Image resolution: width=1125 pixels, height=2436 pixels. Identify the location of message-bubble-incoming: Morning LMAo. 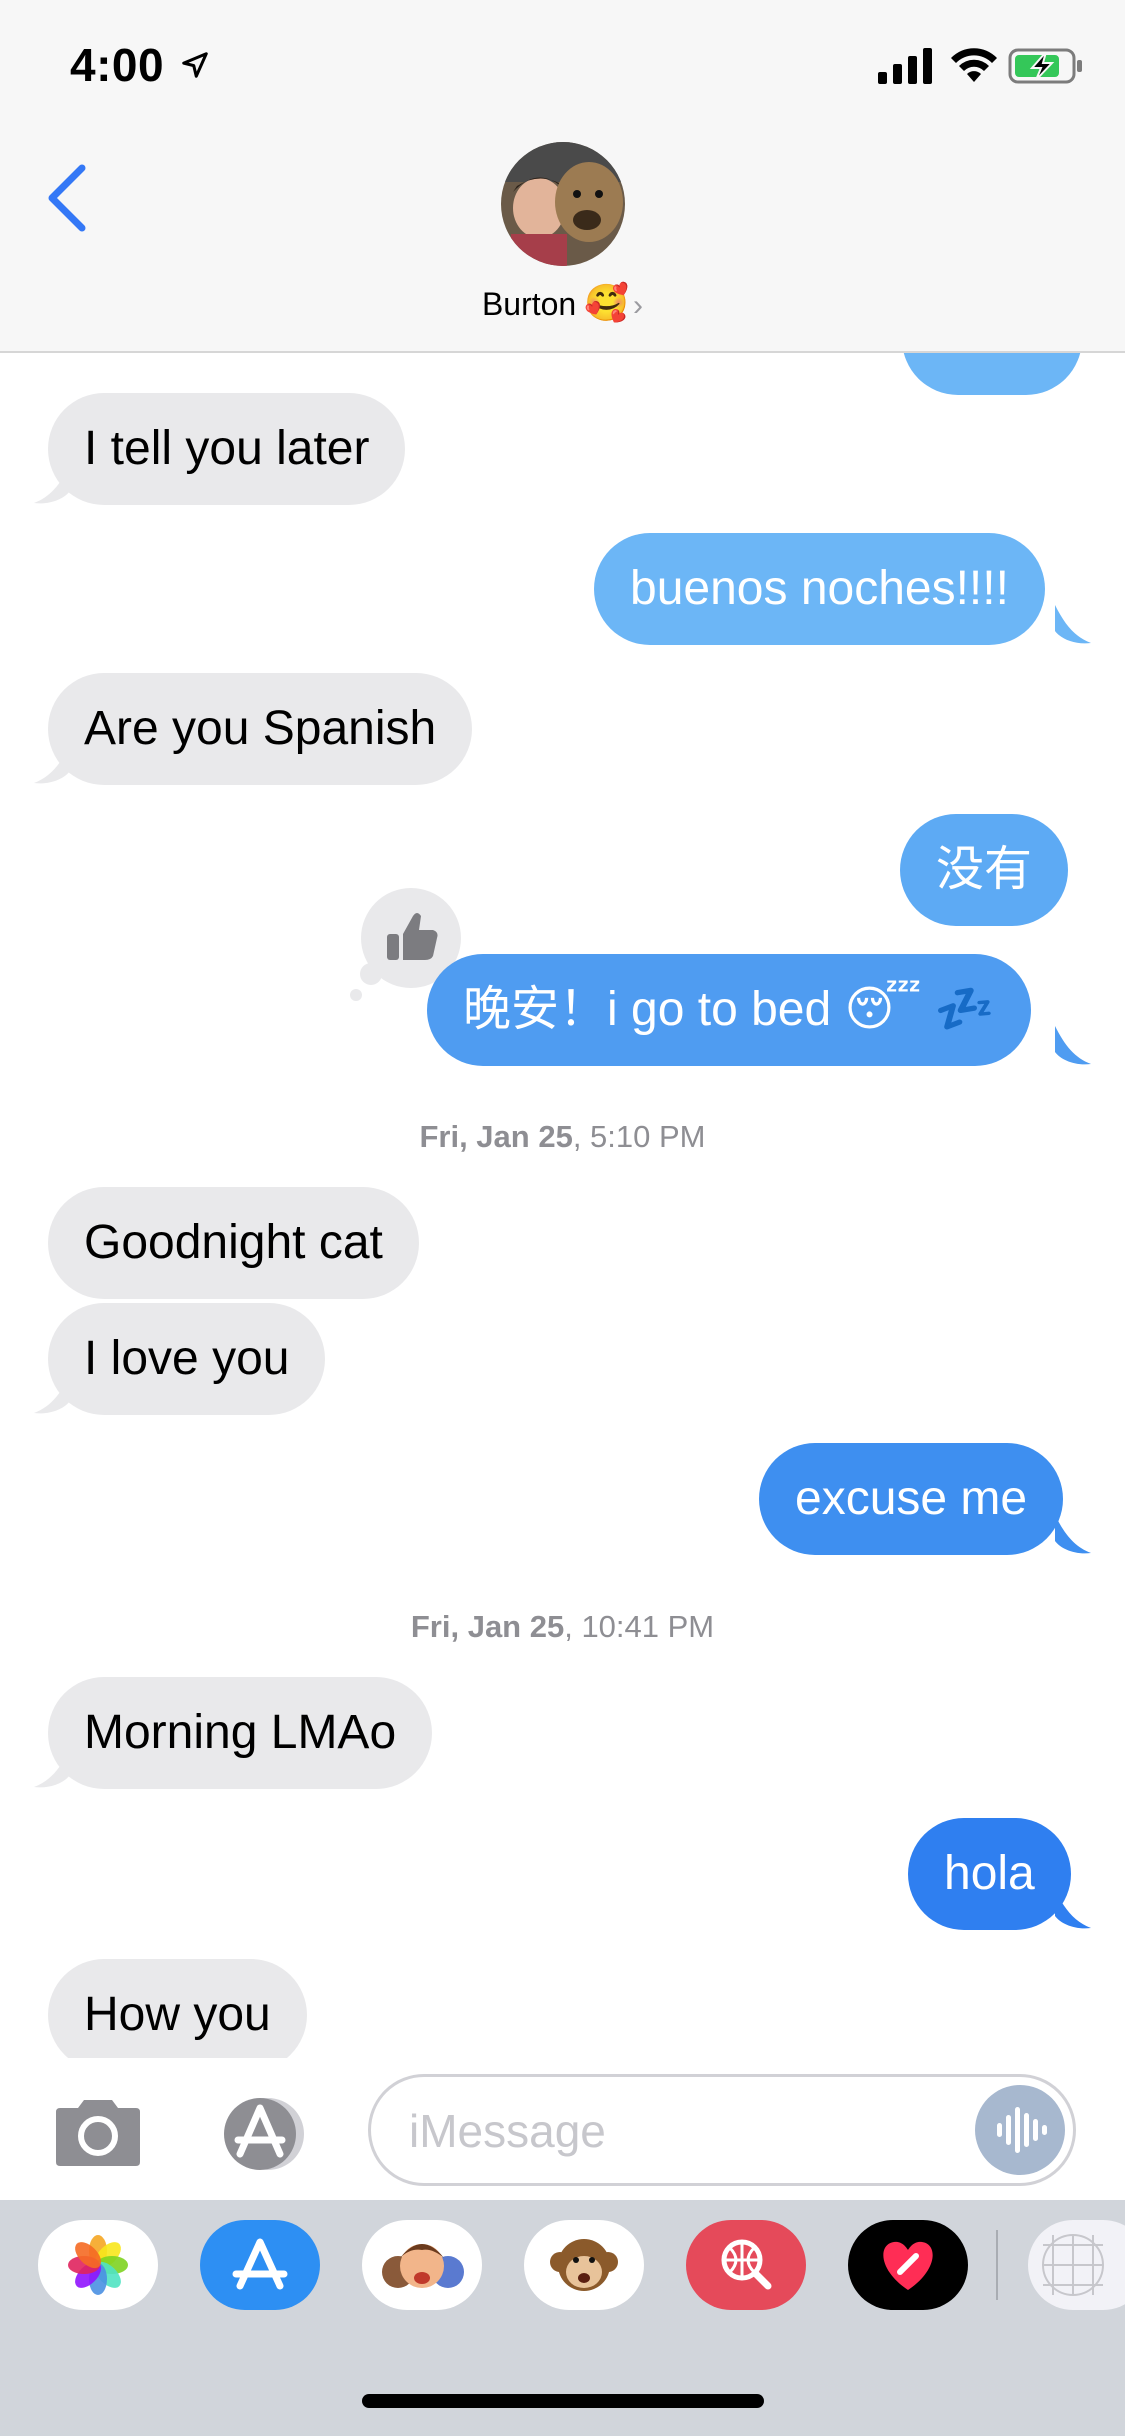
(240, 1733).